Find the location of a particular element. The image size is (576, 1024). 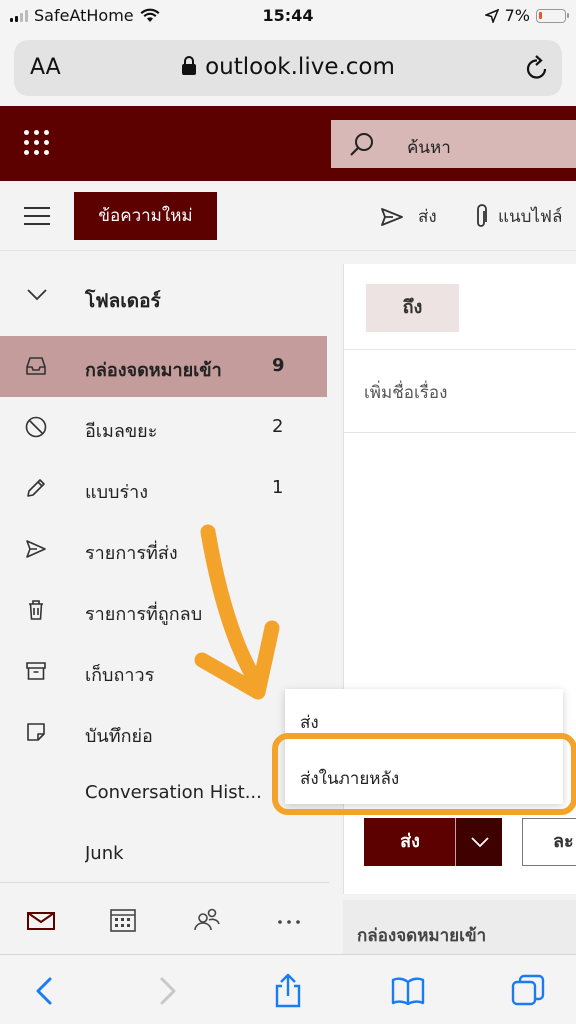

browser-toolbar is located at coordinates (288, 989).